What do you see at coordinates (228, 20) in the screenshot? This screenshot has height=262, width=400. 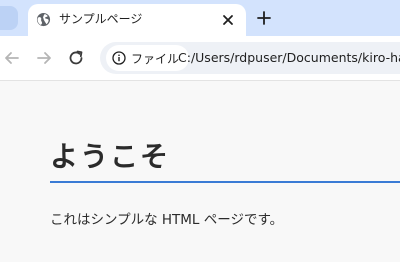 I see `close-icon` at bounding box center [228, 20].